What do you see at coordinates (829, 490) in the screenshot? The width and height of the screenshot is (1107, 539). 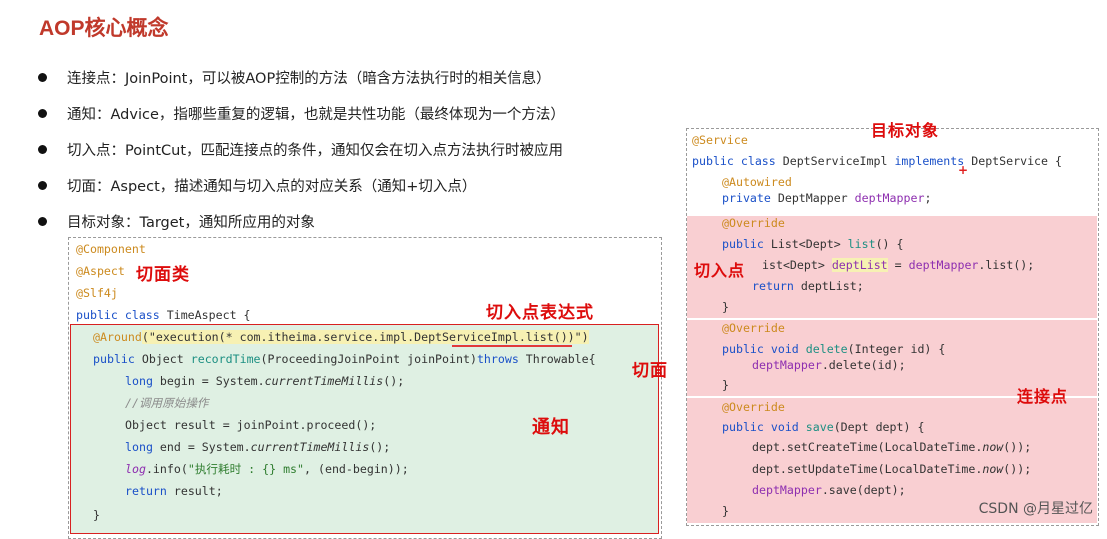 I see `code-line: deptMapper.save(dept);` at bounding box center [829, 490].